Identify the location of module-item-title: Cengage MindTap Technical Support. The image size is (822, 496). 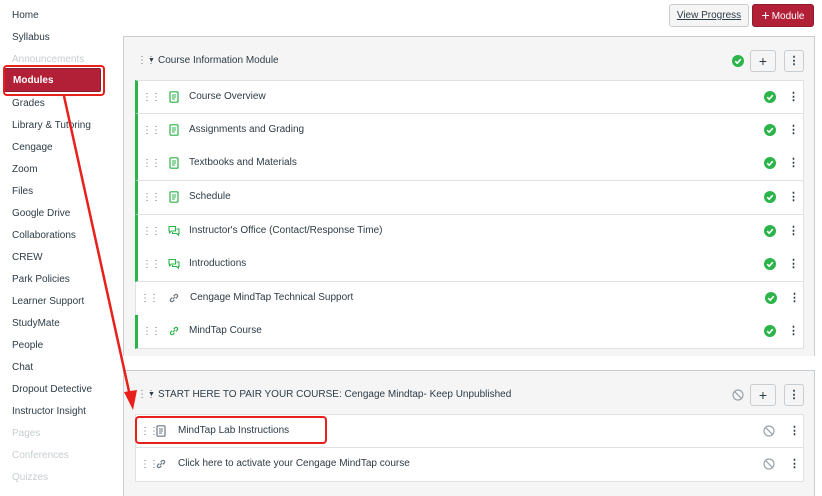
(271, 298).